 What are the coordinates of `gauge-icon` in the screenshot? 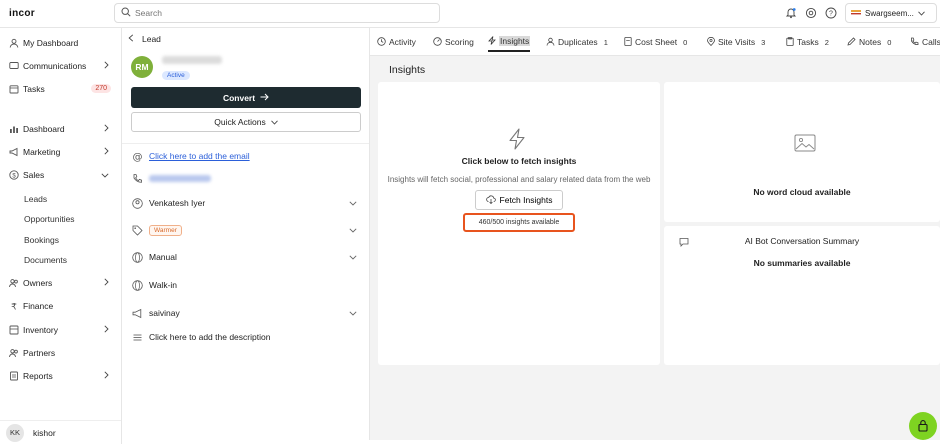 It's located at (437, 42).